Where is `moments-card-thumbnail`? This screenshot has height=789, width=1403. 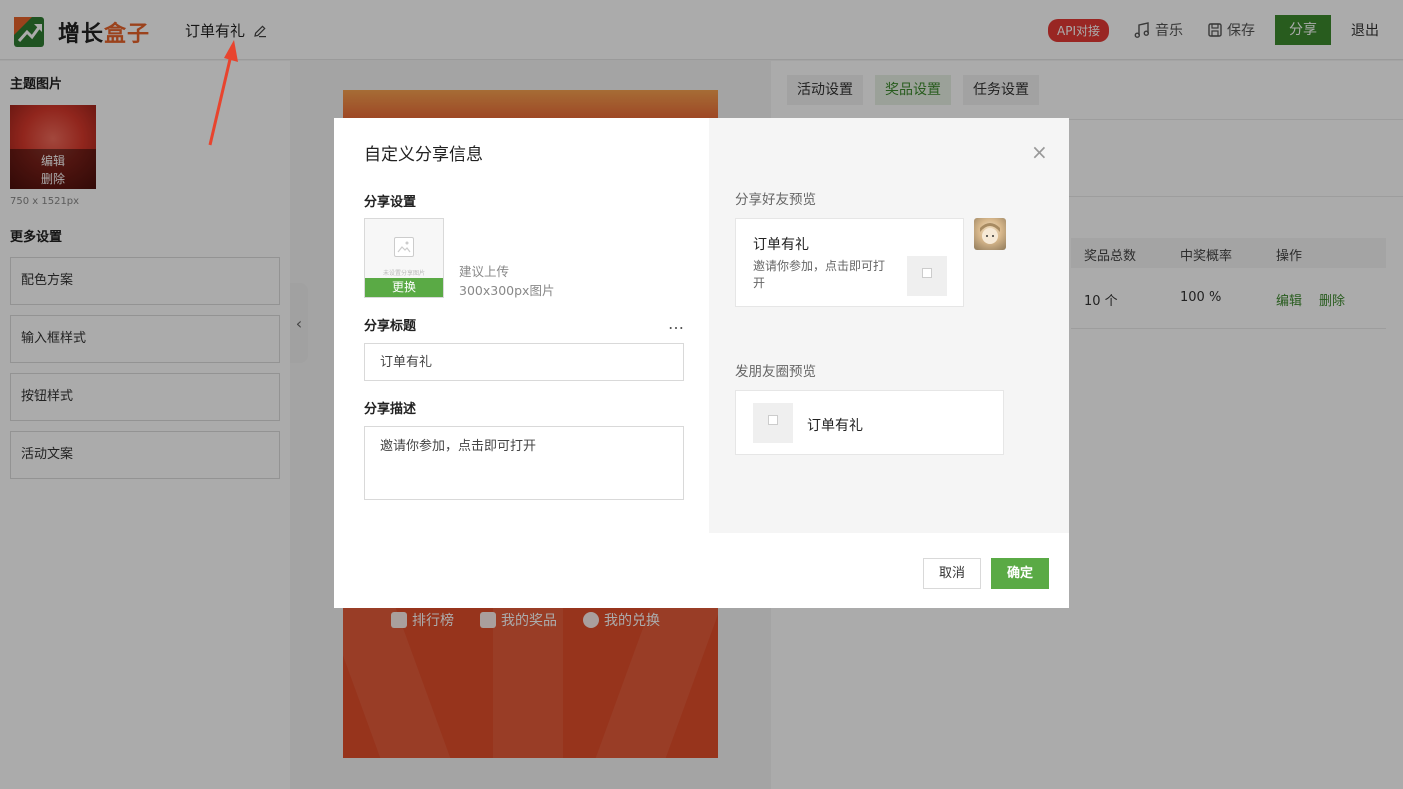
moments-card-thumbnail is located at coordinates (773, 423).